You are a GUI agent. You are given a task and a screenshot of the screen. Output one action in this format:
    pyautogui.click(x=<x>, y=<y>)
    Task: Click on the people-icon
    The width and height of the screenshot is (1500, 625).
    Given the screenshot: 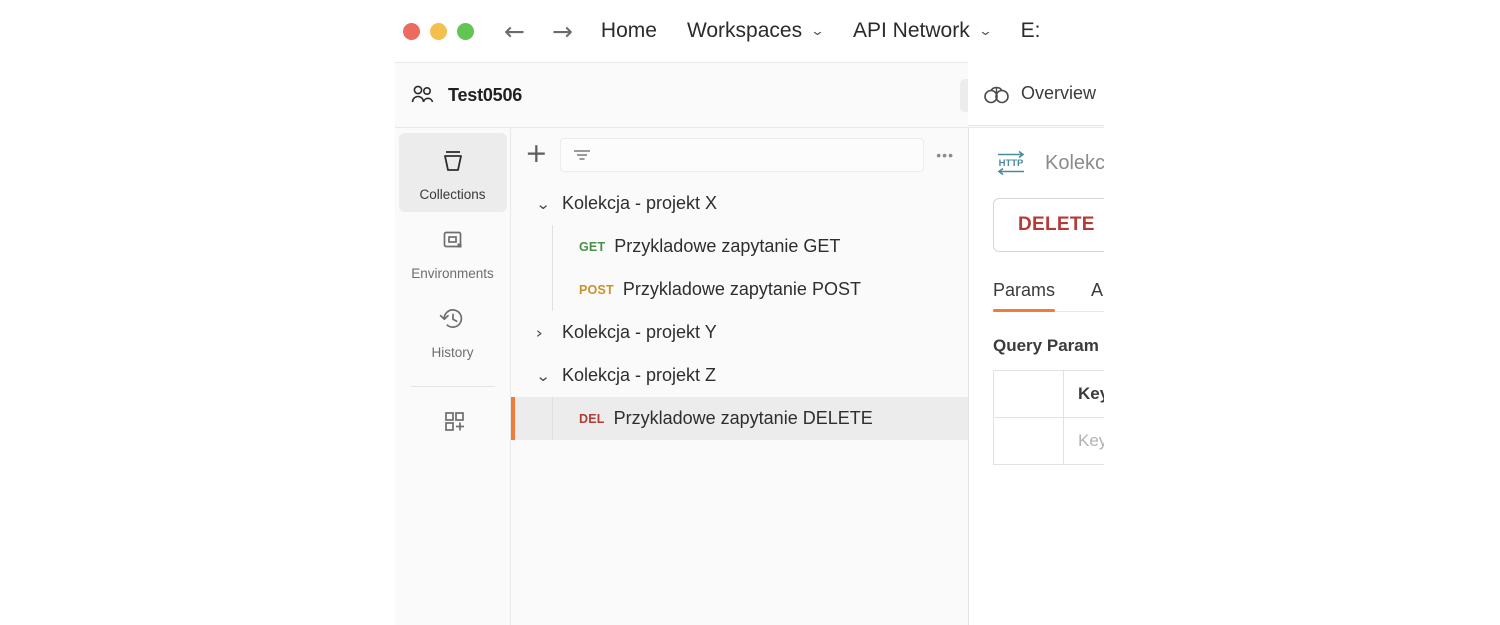 What is the action you would take?
    pyautogui.click(x=422, y=95)
    